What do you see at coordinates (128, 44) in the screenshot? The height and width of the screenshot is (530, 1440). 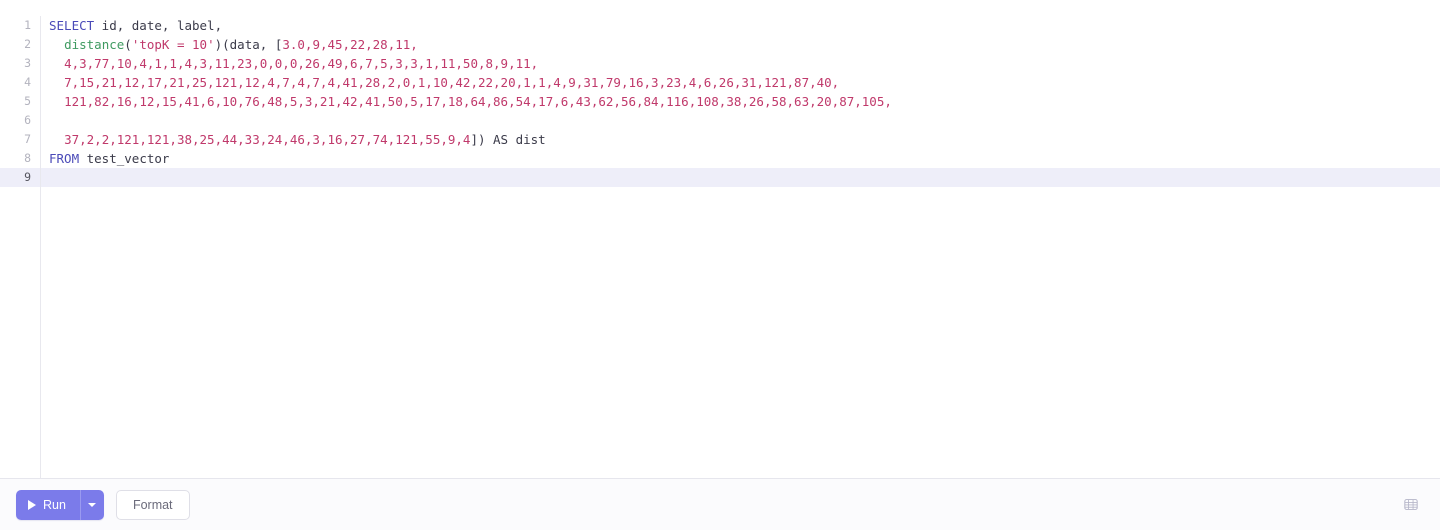 I see `code-token-punc: (` at bounding box center [128, 44].